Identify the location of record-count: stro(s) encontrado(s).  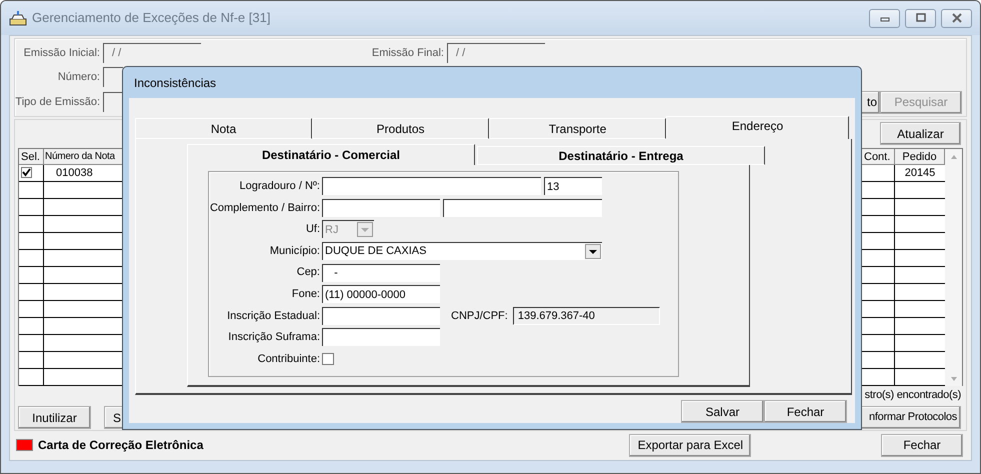
(912, 396).